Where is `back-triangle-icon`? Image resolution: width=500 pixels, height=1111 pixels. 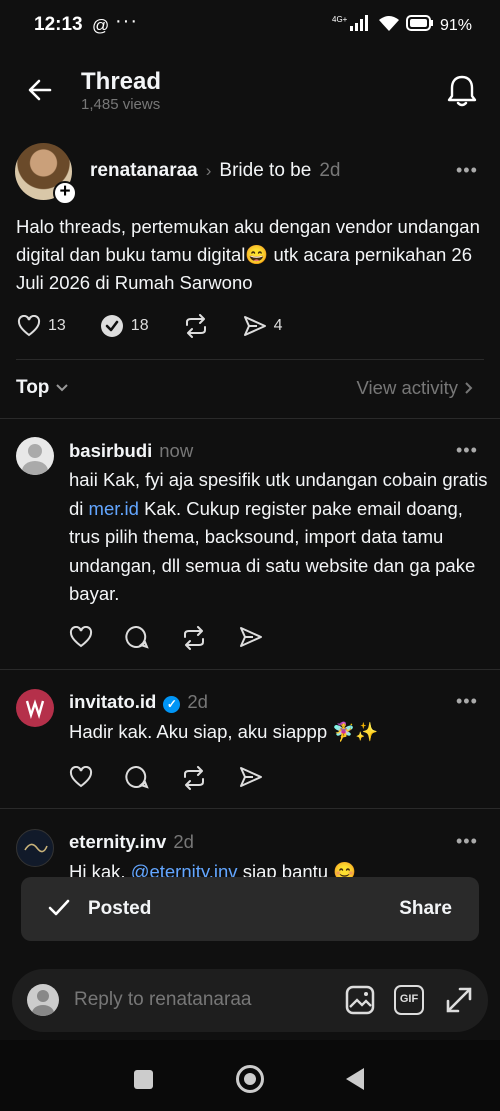
back-triangle-icon is located at coordinates (355, 1079).